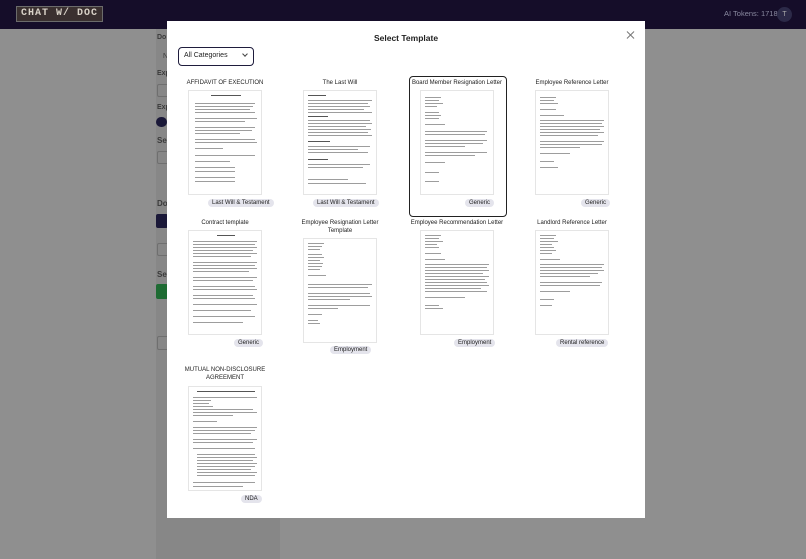  What do you see at coordinates (245, 54) in the screenshot?
I see `chevron-down-icon` at bounding box center [245, 54].